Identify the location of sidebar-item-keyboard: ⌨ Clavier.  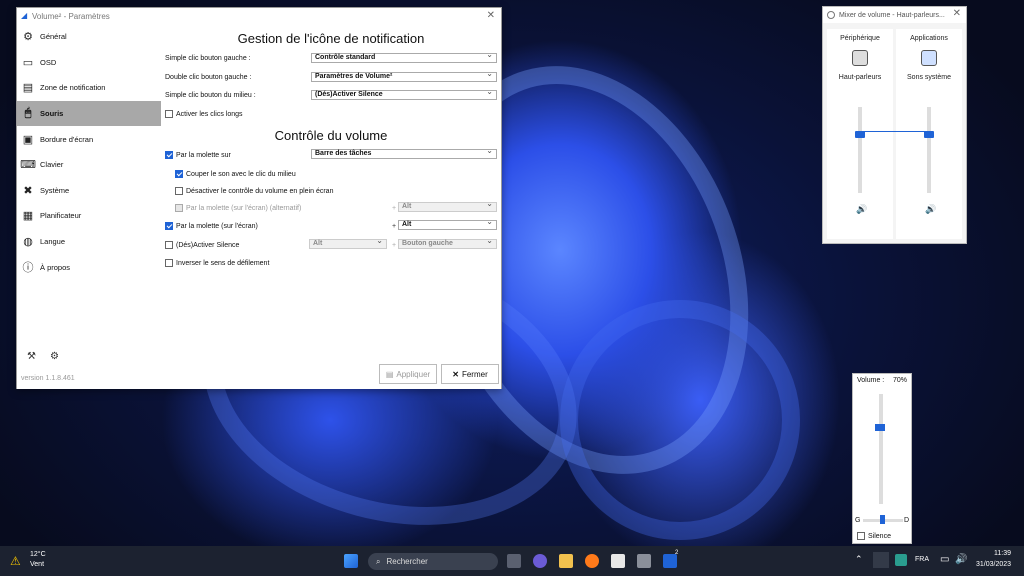
(89, 165).